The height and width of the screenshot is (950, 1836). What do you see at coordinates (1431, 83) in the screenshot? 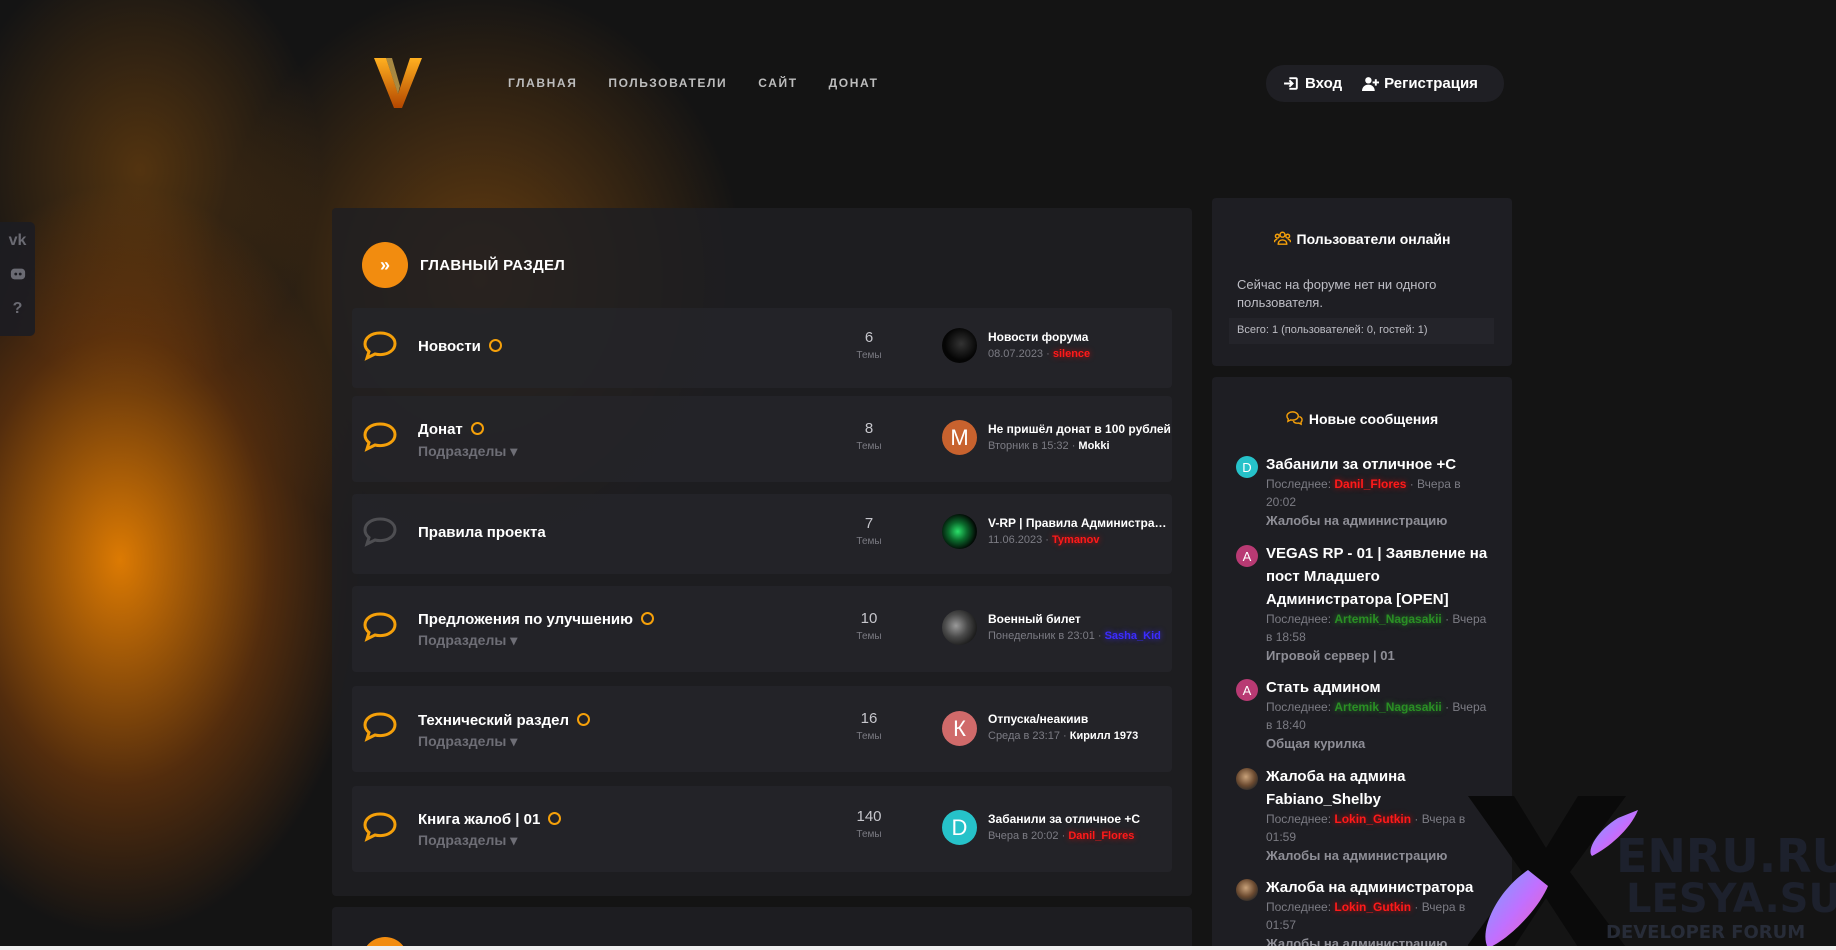
I see `register-label: Регистрация` at bounding box center [1431, 83].